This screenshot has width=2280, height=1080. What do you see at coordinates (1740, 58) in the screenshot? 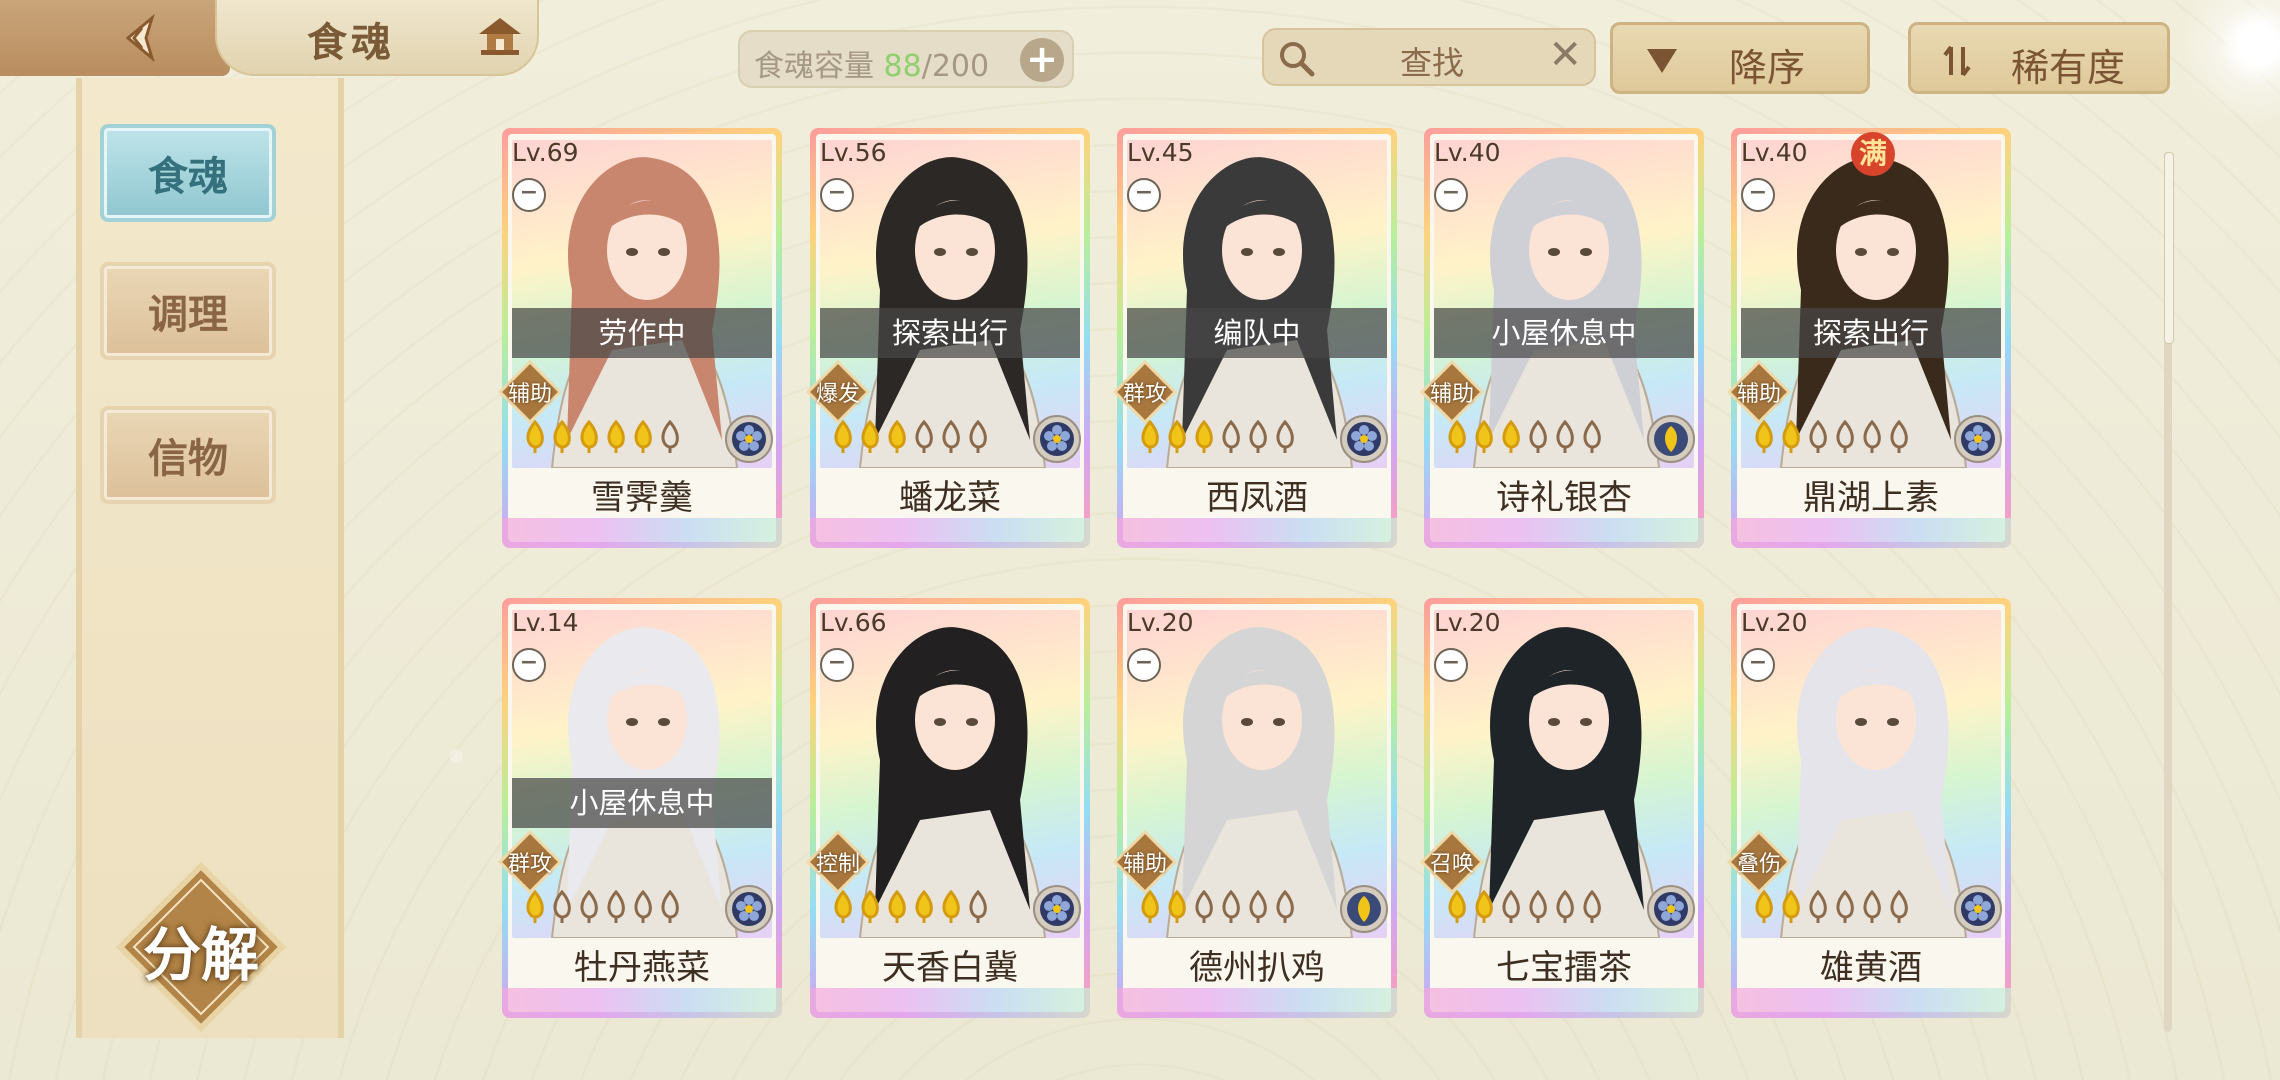
I see `sort-order-button: 降序` at bounding box center [1740, 58].